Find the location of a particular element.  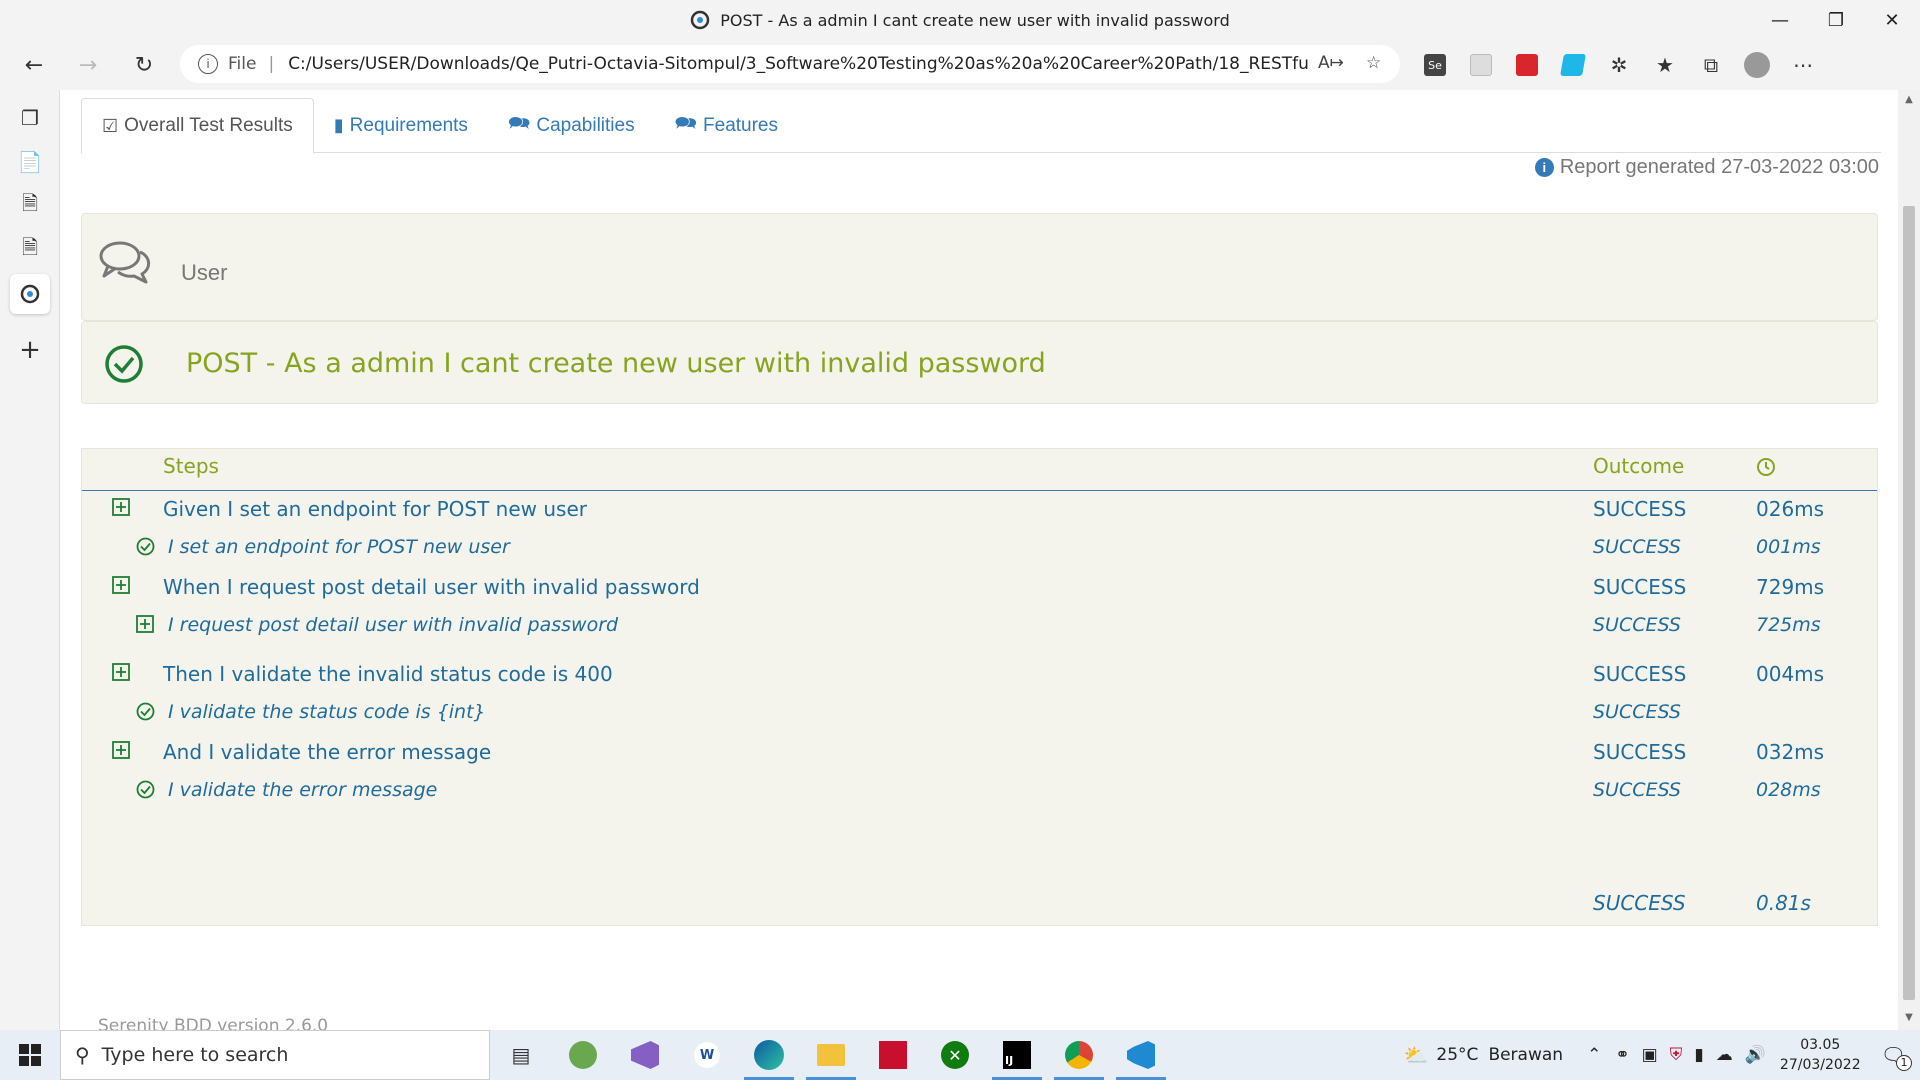

clock-date: 27/03/2022 is located at coordinates (1820, 1065).